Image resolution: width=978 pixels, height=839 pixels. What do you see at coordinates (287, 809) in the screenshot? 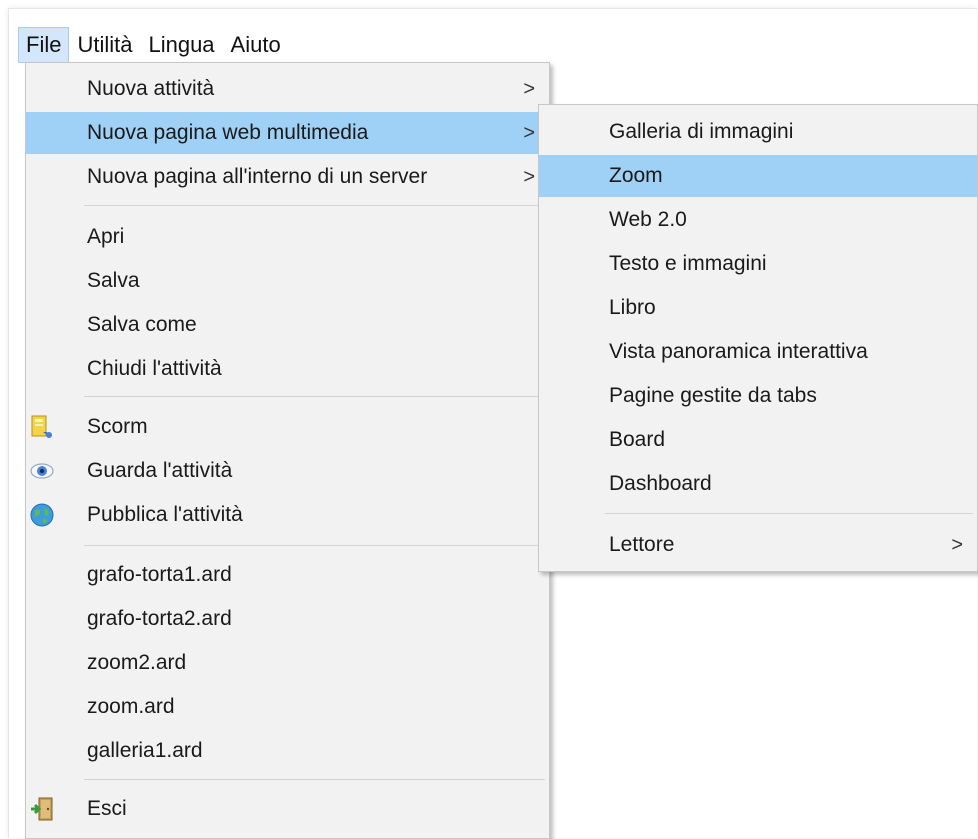
I see `menu-item-esci: Esci` at bounding box center [287, 809].